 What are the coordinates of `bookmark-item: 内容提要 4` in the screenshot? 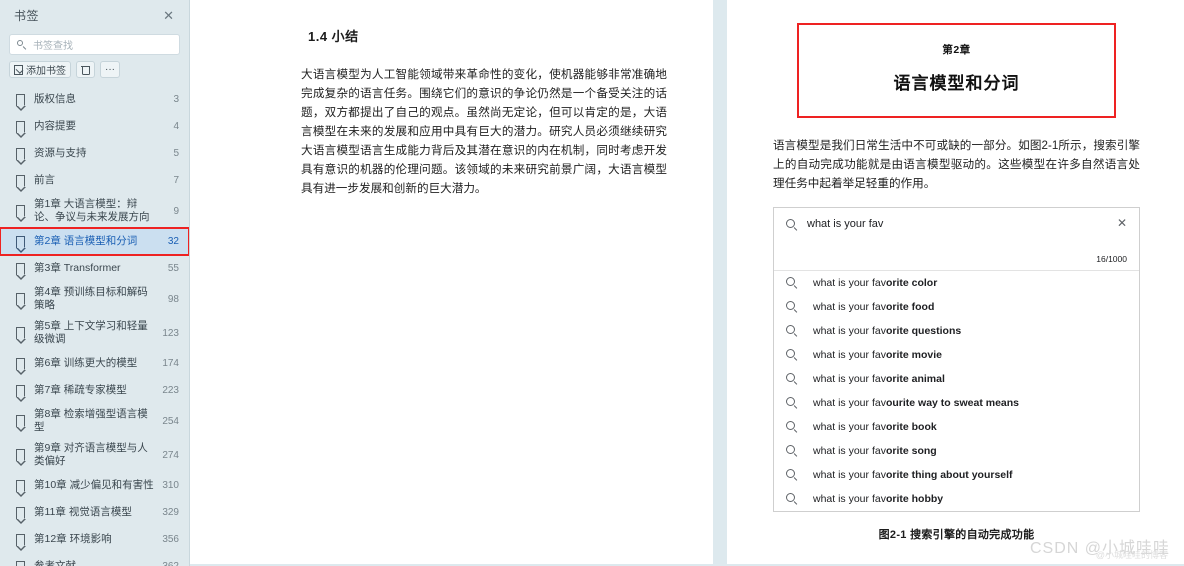 It's located at (94, 126).